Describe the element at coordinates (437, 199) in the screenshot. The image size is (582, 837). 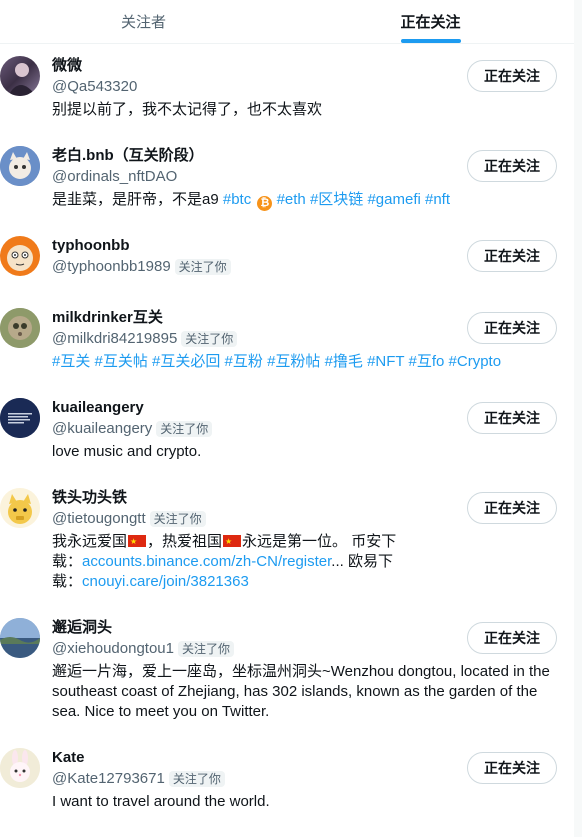
I see `hashtag-link: #nft` at that location.